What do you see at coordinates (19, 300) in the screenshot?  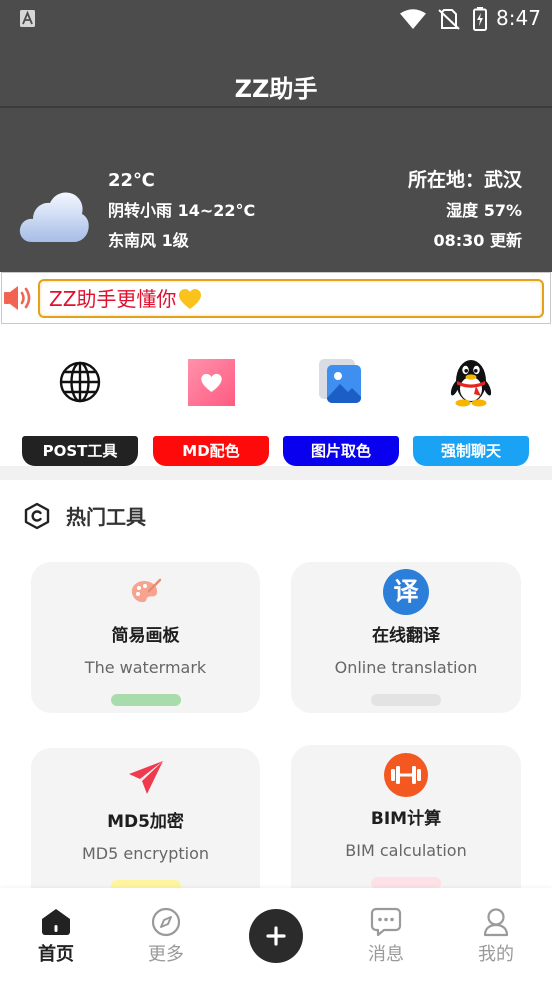 I see `speaker-icon` at bounding box center [19, 300].